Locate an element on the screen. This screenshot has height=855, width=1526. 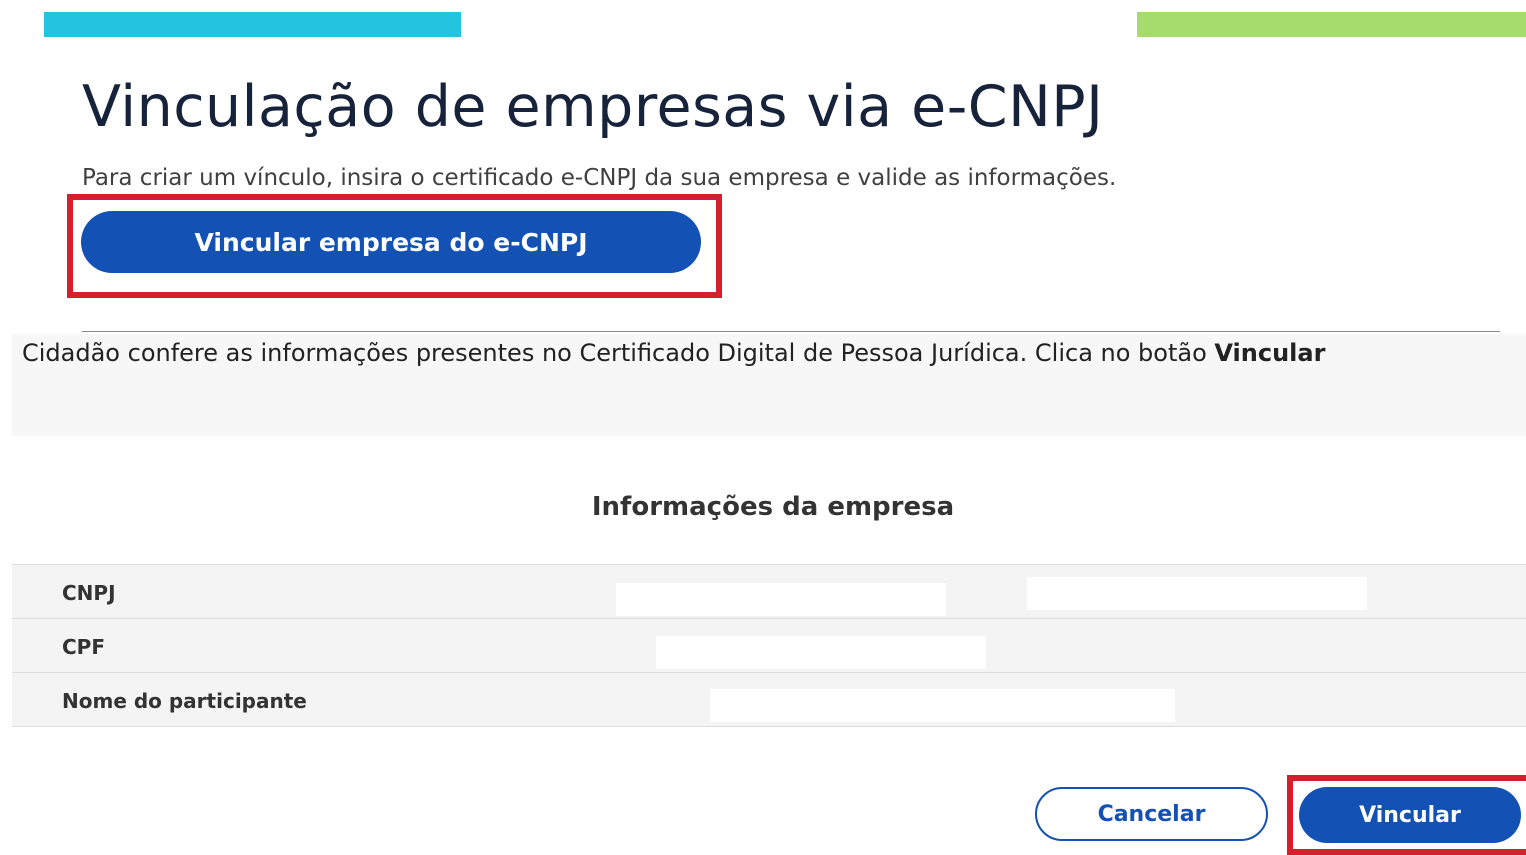
page-title: Vinculação de empresas via e-CNPJ is located at coordinates (593, 107).